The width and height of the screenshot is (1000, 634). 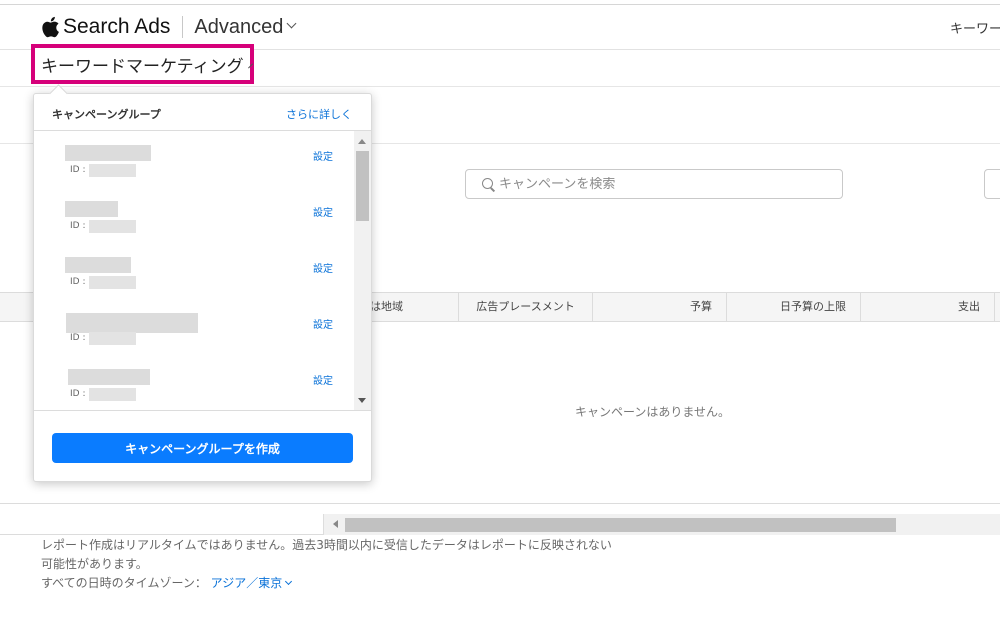 What do you see at coordinates (202, 112) in the screenshot?
I see `popup-header: キャンペーングループ さらに詳しく` at bounding box center [202, 112].